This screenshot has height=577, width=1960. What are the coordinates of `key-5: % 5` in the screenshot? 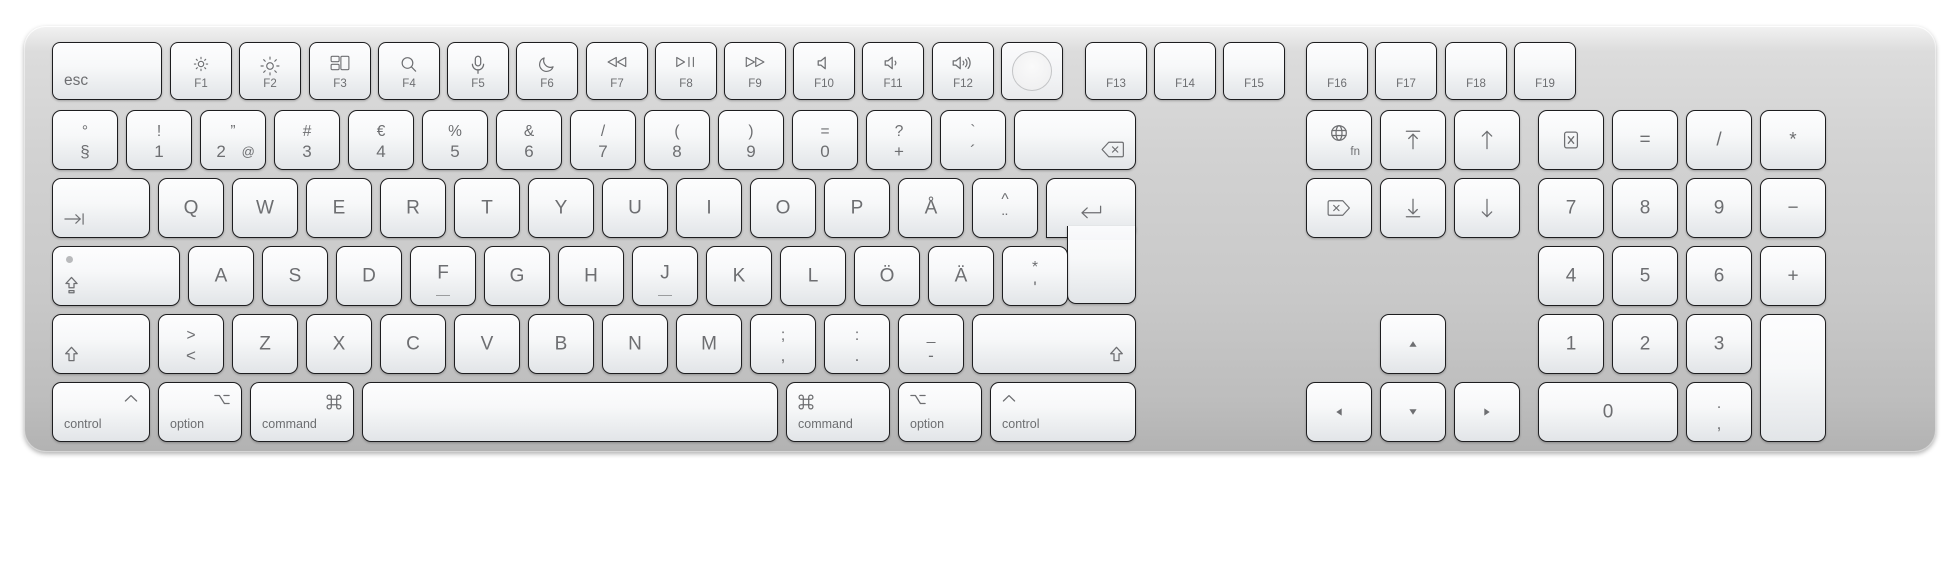 It's located at (455, 140).